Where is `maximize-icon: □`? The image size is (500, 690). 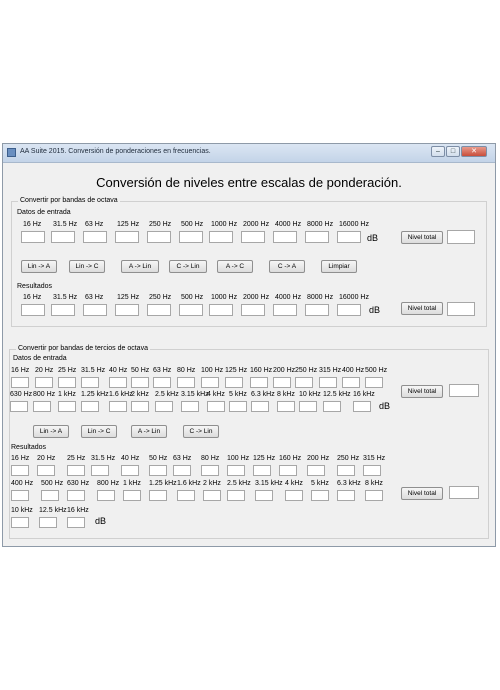 maximize-icon: □ is located at coordinates (453, 151).